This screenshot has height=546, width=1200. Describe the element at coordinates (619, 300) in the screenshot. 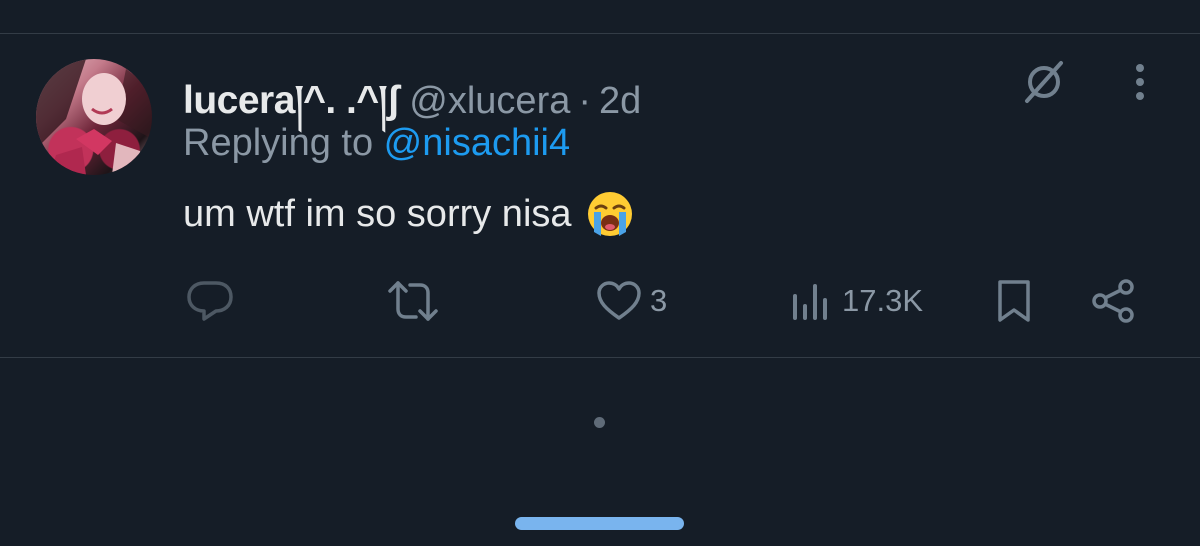

I see `heart-icon` at that location.